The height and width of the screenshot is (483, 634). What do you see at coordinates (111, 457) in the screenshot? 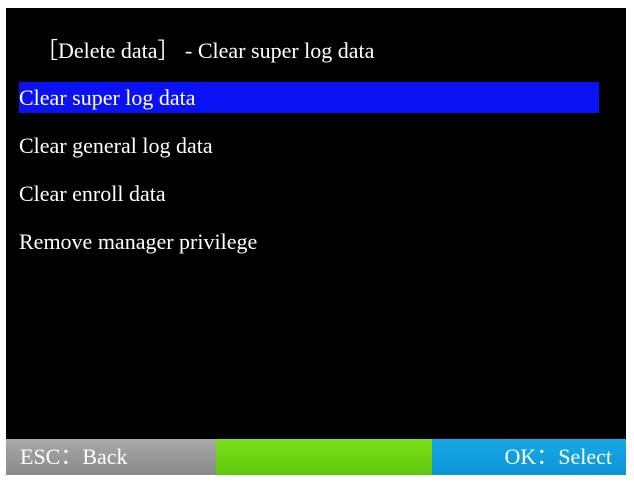
I see `esc-back-softkey: ESC：Back` at bounding box center [111, 457].